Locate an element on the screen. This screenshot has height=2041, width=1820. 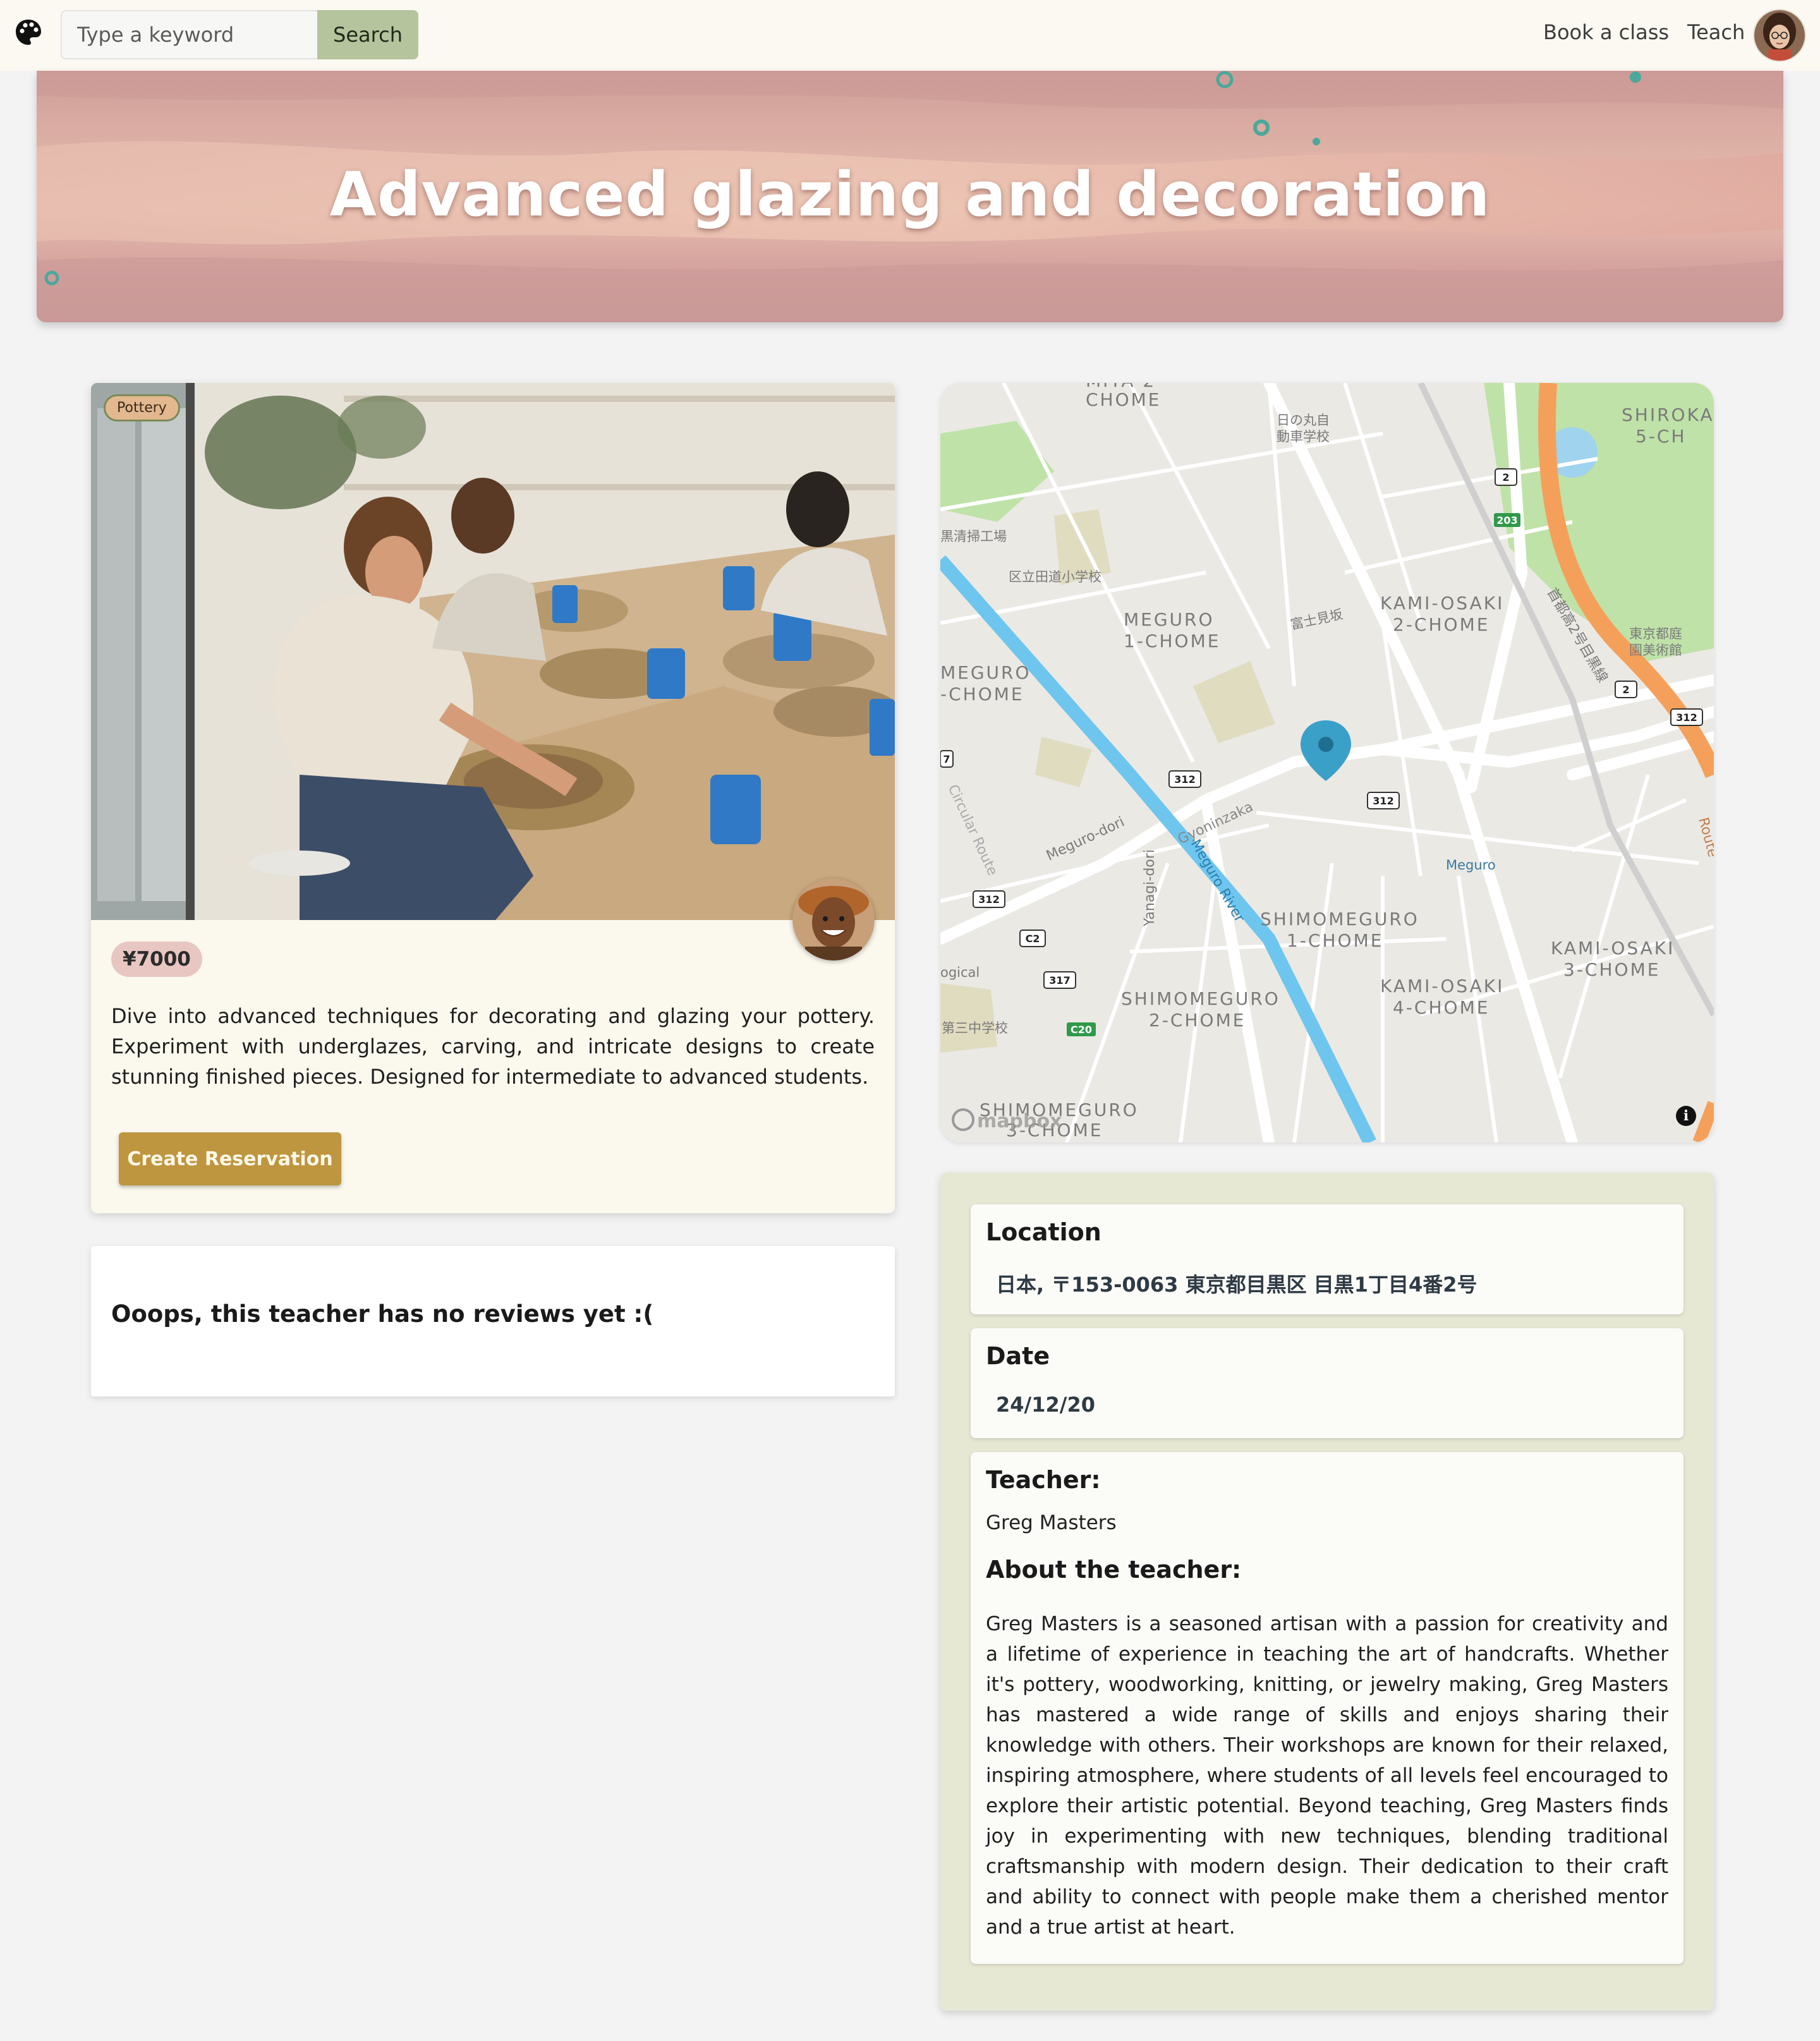
map-label: -CHOME is located at coordinates (982, 694).